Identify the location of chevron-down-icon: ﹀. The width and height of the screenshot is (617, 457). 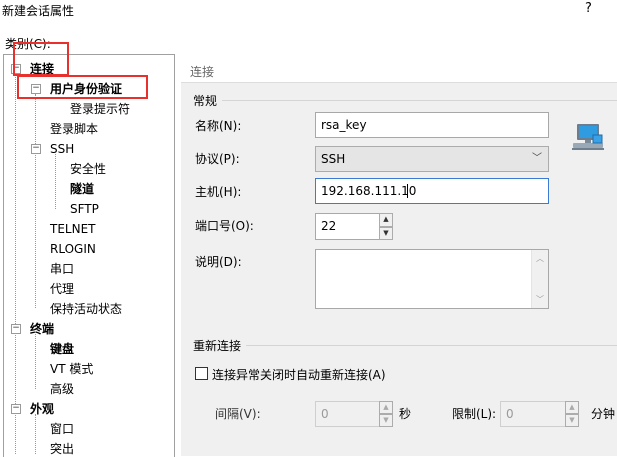
(537, 158).